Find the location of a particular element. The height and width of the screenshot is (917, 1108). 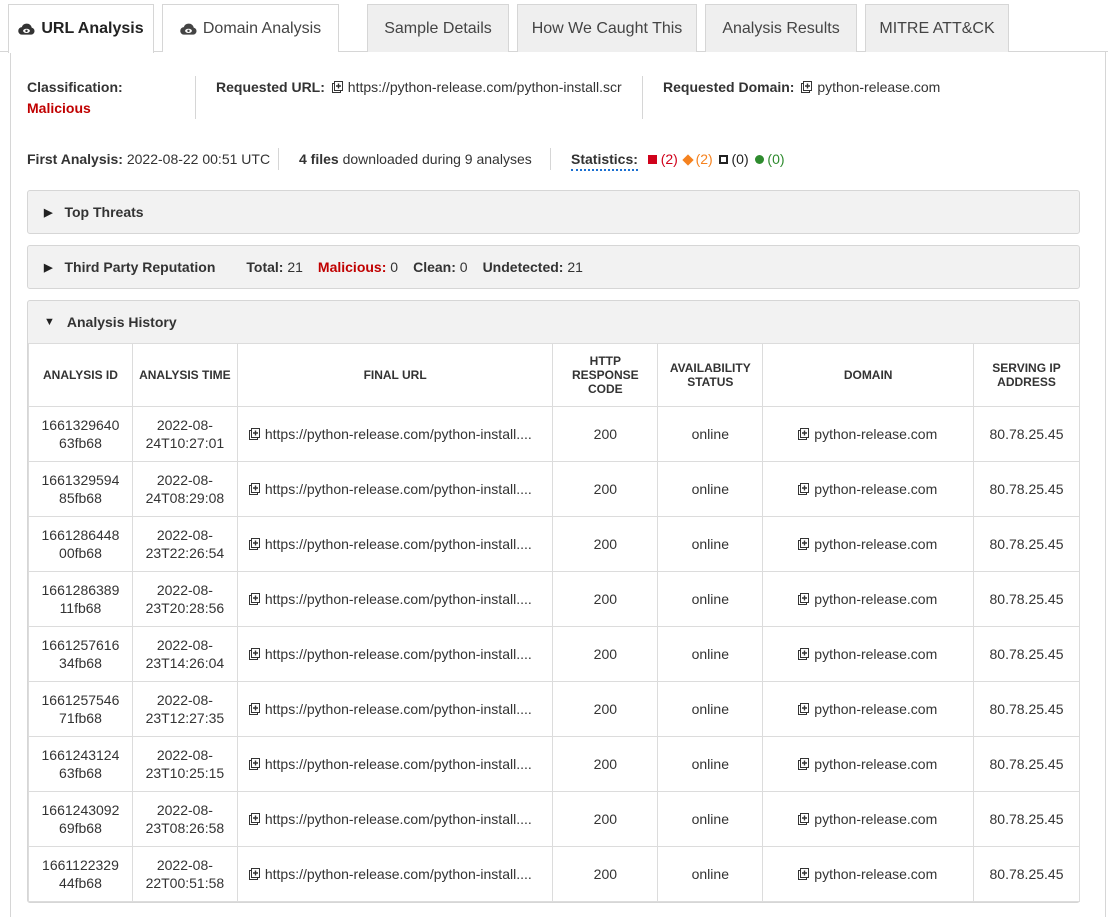

clean-count: Clean: 0 is located at coordinates (440, 267).